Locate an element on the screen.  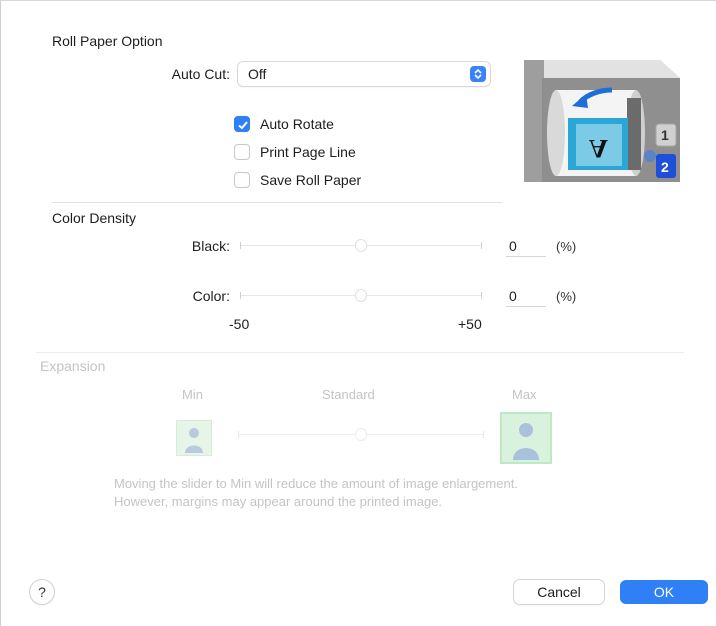
expansion-standard-label: Standard is located at coordinates (348, 394).